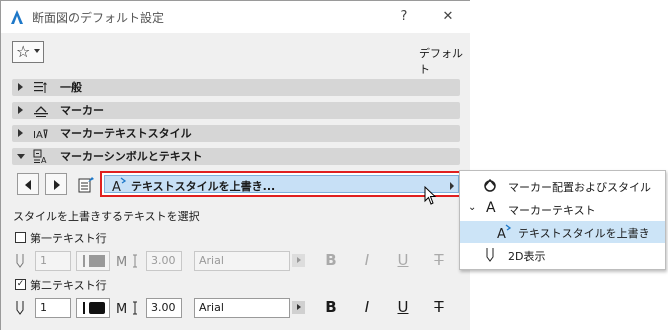  Describe the element at coordinates (298, 260) in the screenshot. I see `first-line-font-dropdown-button` at that location.